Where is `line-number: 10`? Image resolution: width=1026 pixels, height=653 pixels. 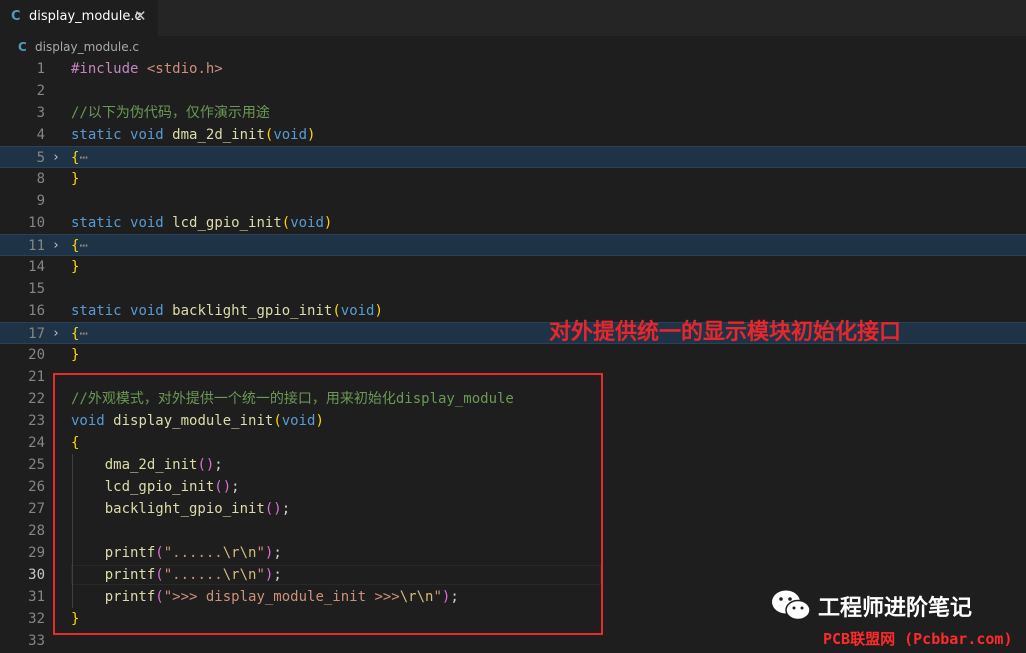 line-number: 10 is located at coordinates (36, 223).